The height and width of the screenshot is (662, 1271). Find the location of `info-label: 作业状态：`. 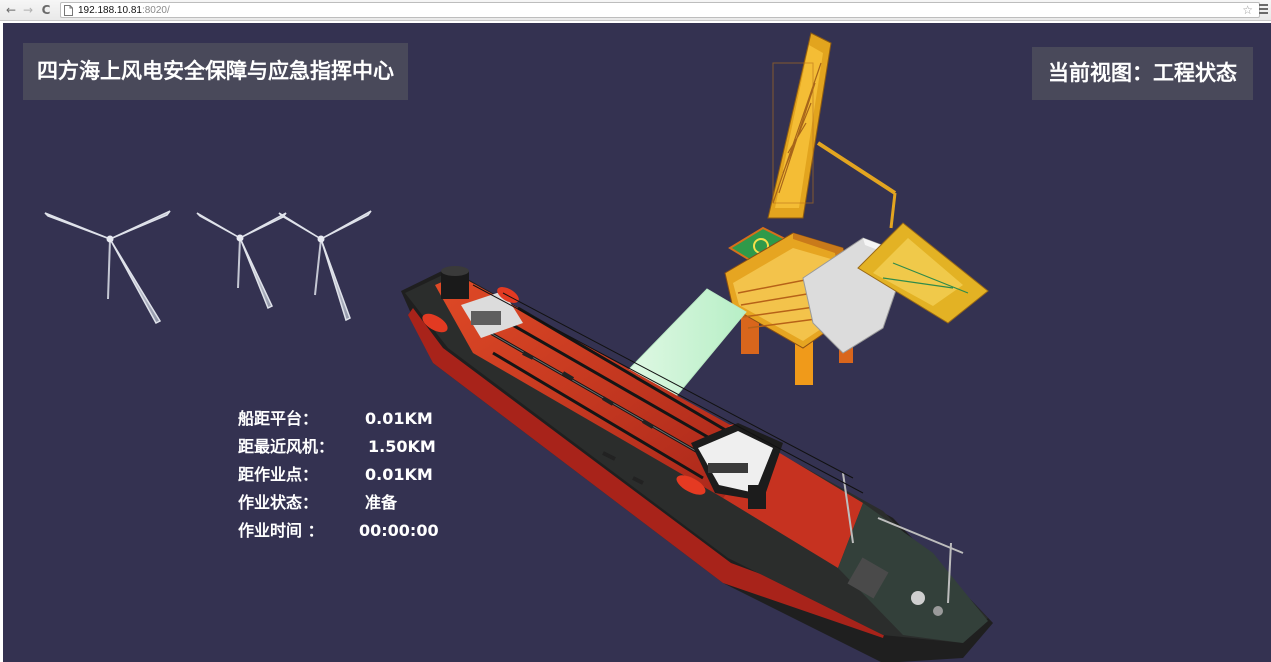

info-label: 作业状态： is located at coordinates (278, 502).